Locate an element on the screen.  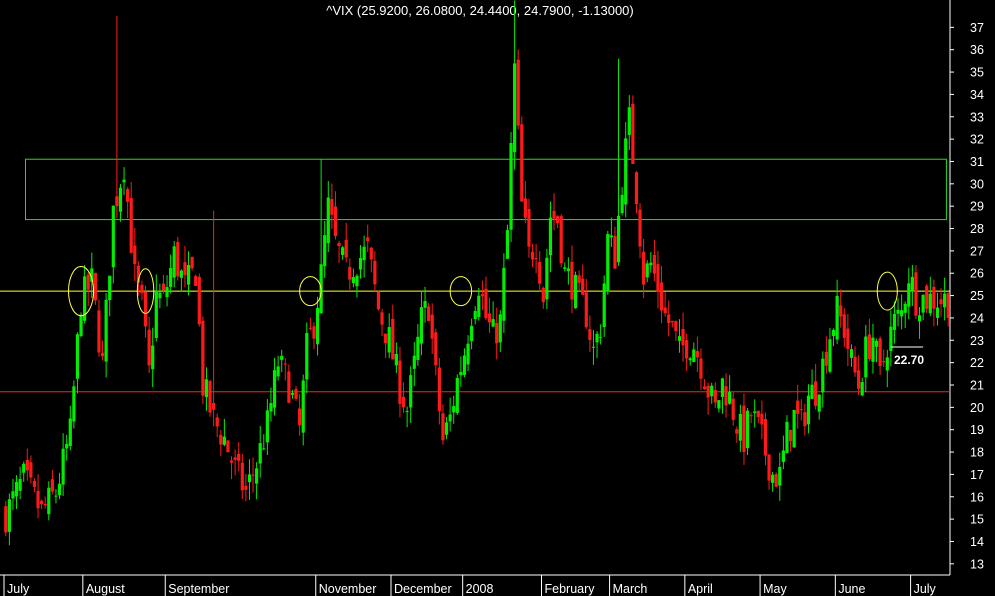
y-tick-label: 34 is located at coordinates (977, 95).